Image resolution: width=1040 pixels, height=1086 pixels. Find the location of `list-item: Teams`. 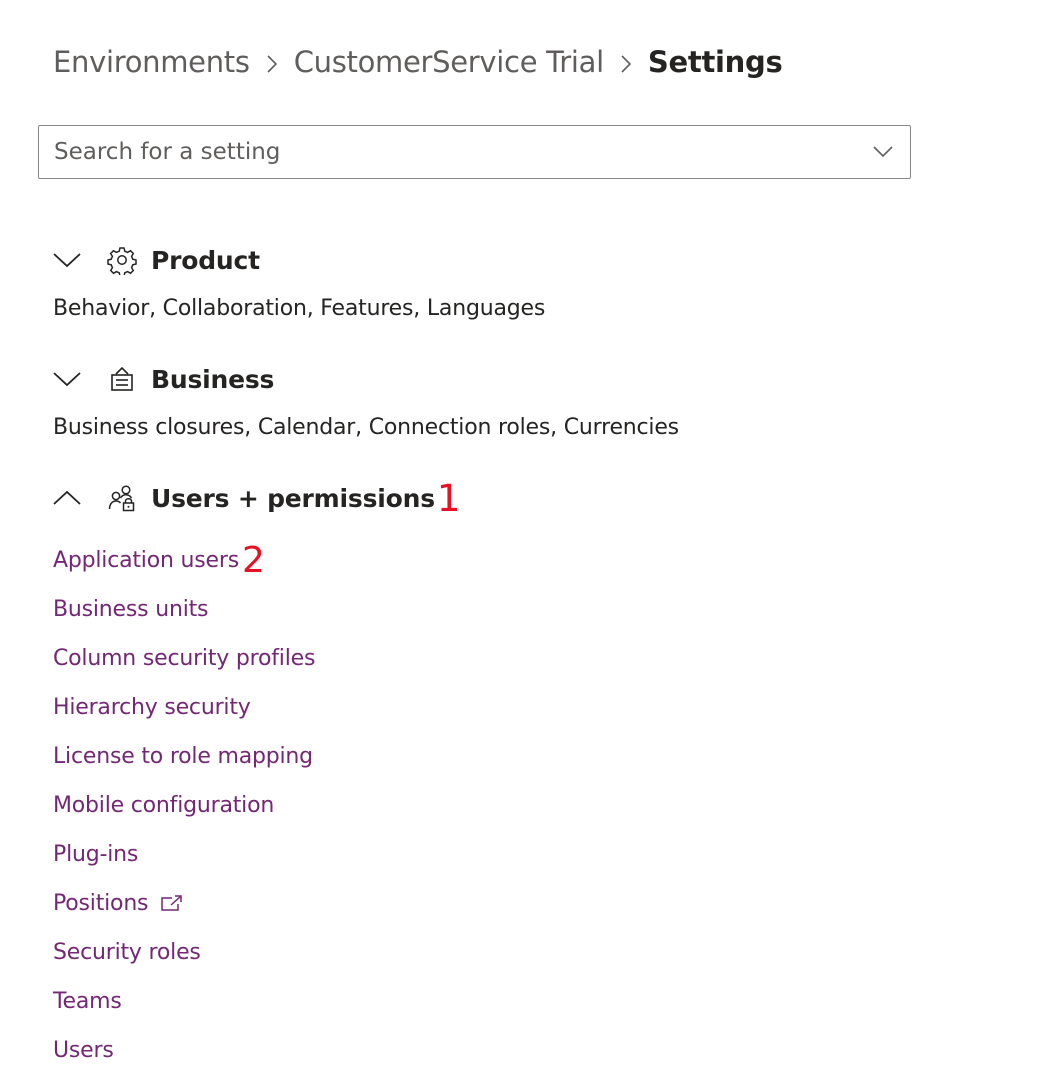

list-item: Teams is located at coordinates (184, 1001).